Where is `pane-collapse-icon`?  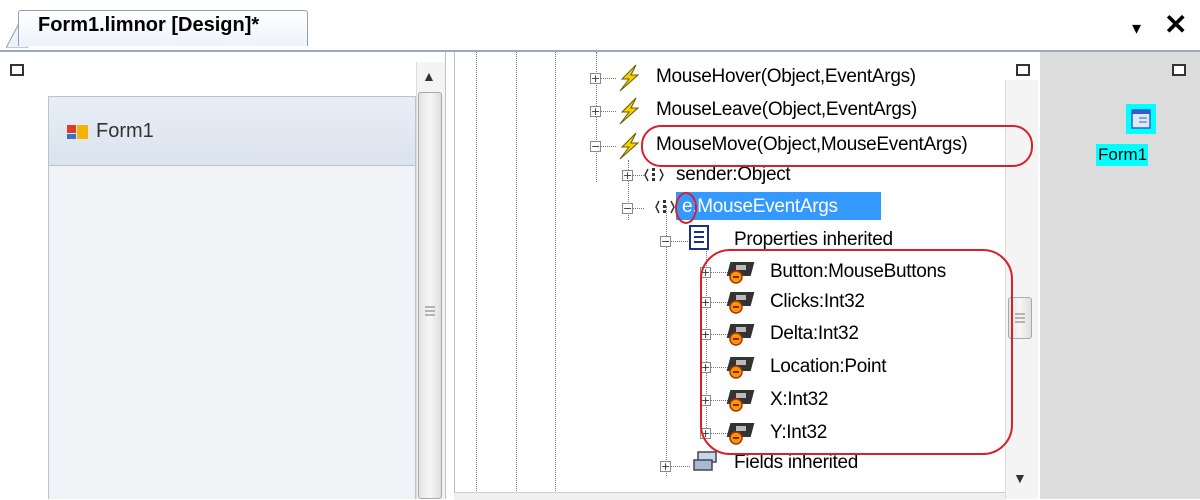
pane-collapse-icon is located at coordinates (17, 70).